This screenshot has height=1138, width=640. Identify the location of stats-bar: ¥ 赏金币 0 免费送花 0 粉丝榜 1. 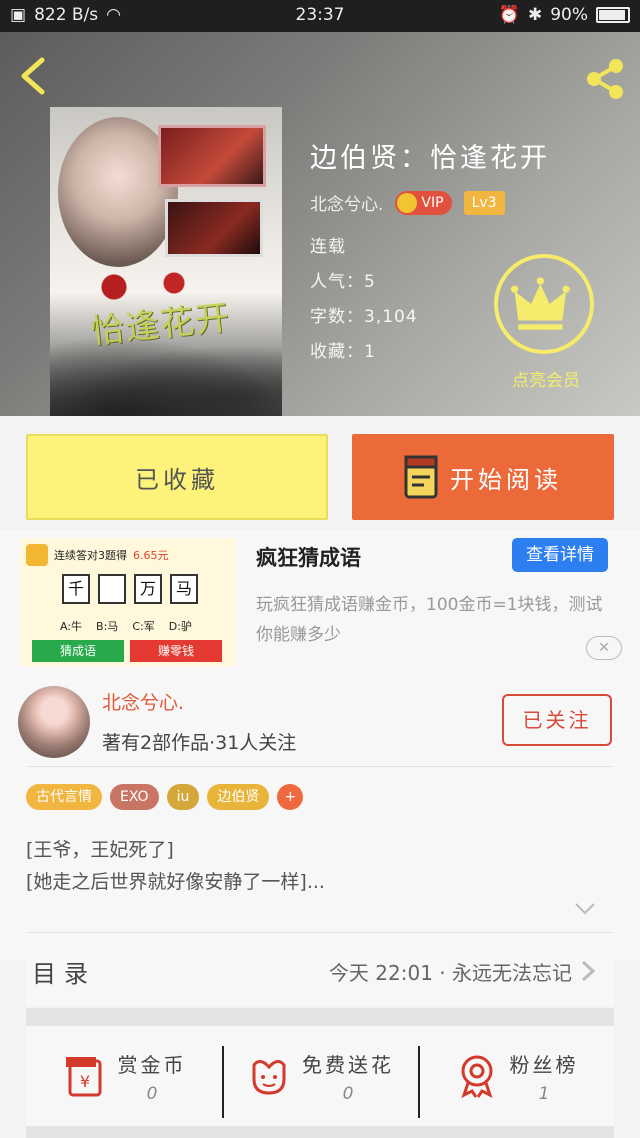
(320, 1076).